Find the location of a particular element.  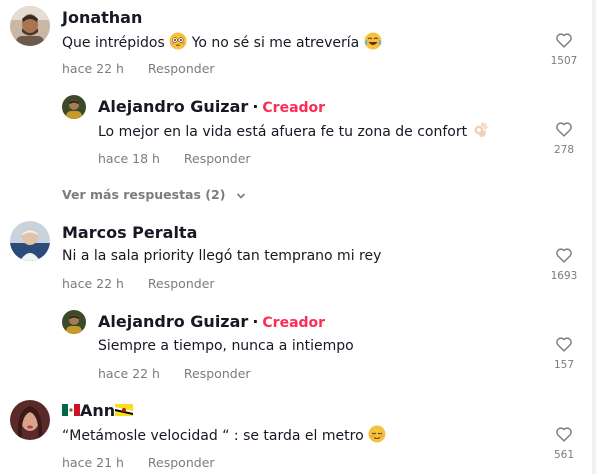

username: Marcos Peralta is located at coordinates (129, 233).